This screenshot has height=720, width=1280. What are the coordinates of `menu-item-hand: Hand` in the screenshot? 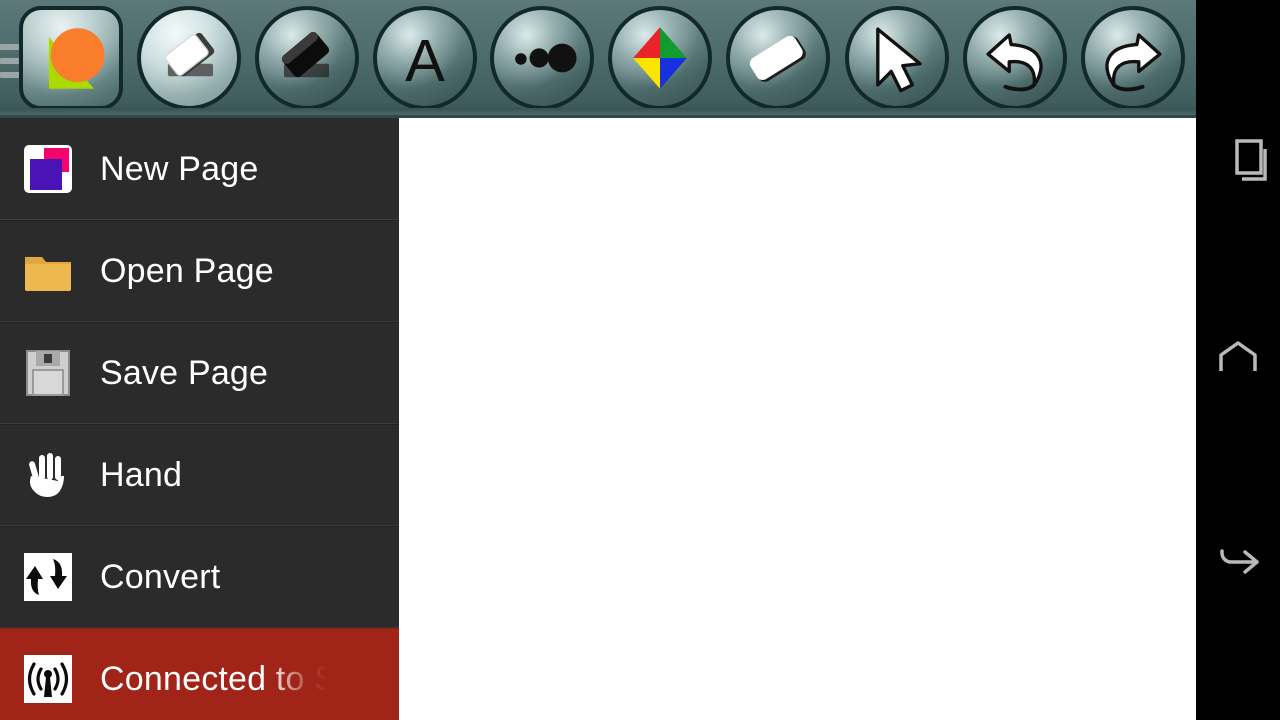 It's located at (199, 475).